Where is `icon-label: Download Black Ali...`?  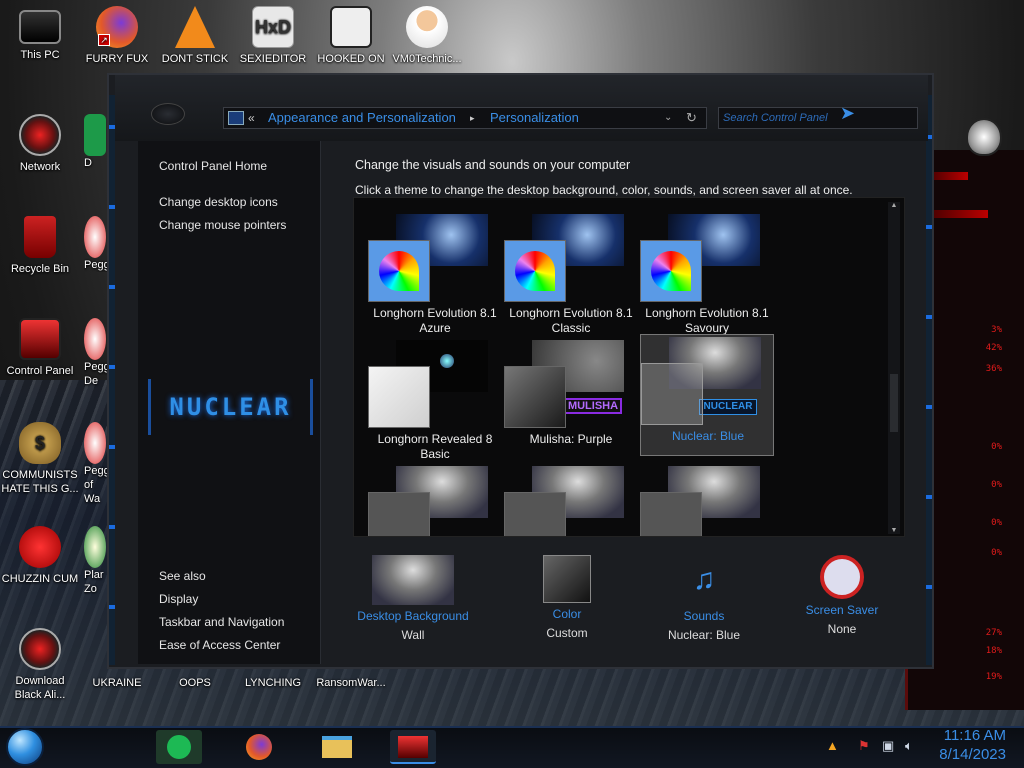
icon-label: Download Black Ali... is located at coordinates (40, 688).